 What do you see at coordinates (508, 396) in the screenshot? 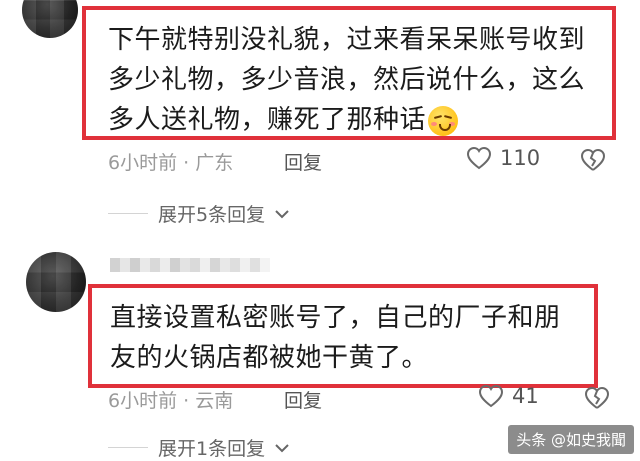
I see `like-button: 41` at bounding box center [508, 396].